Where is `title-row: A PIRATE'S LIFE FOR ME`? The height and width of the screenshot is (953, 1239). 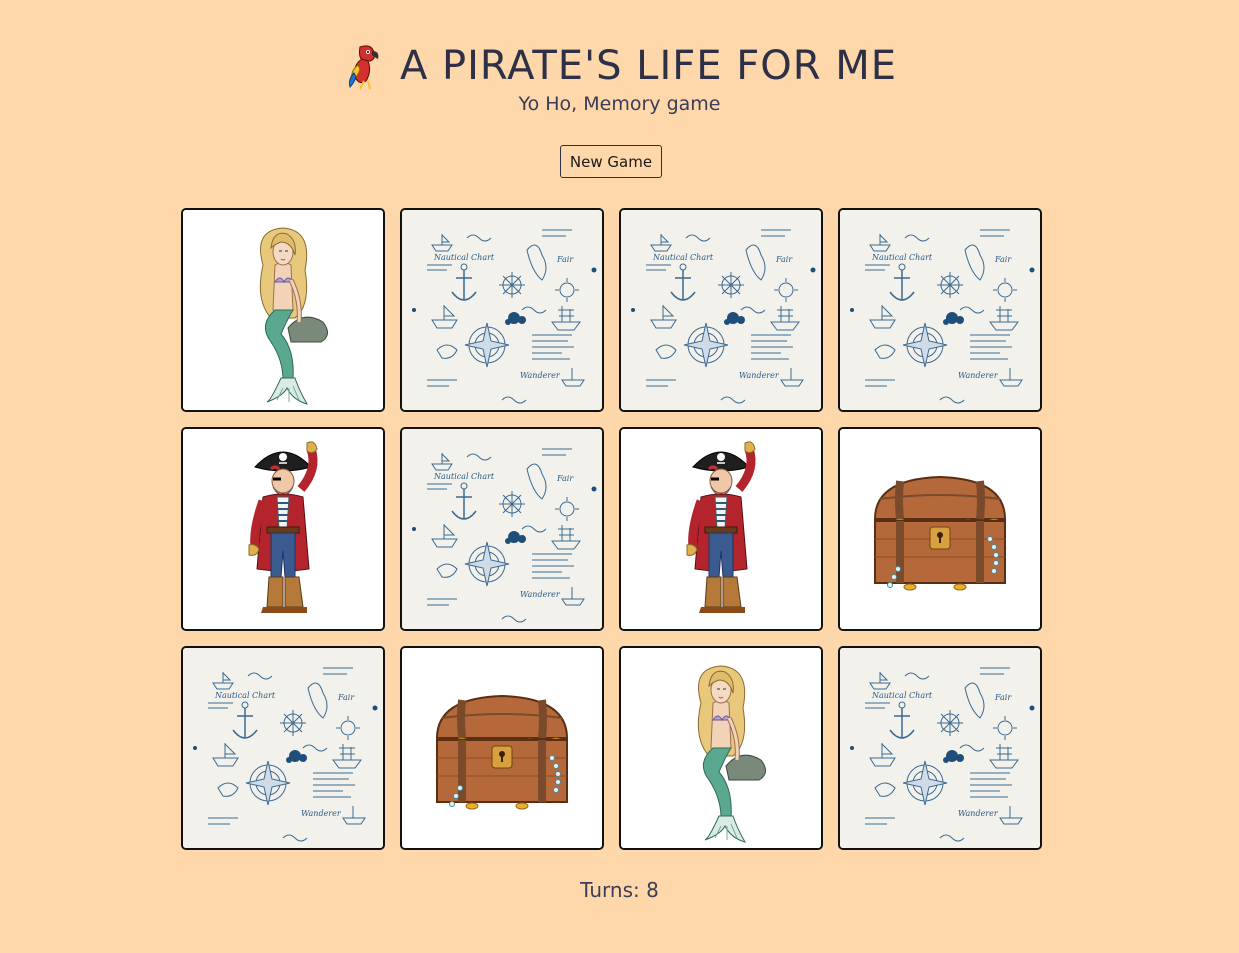 title-row: A PIRATE'S LIFE FOR ME is located at coordinates (619, 66).